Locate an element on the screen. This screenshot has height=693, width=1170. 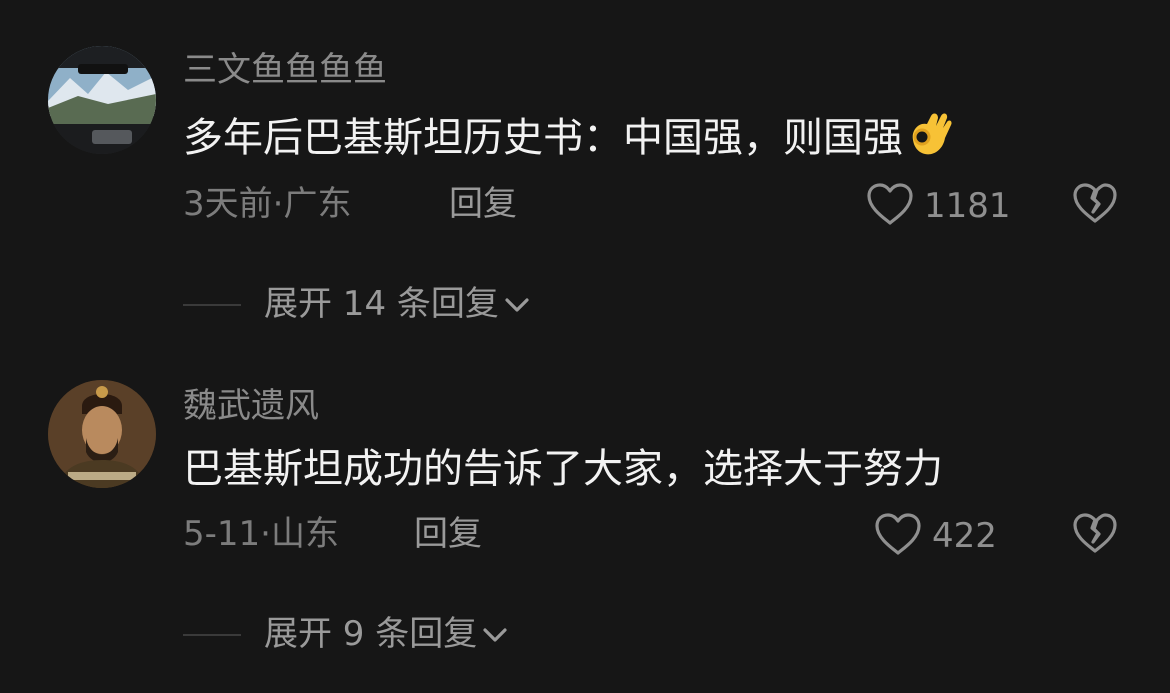
username: 魏武遗风 is located at coordinates (251, 406).